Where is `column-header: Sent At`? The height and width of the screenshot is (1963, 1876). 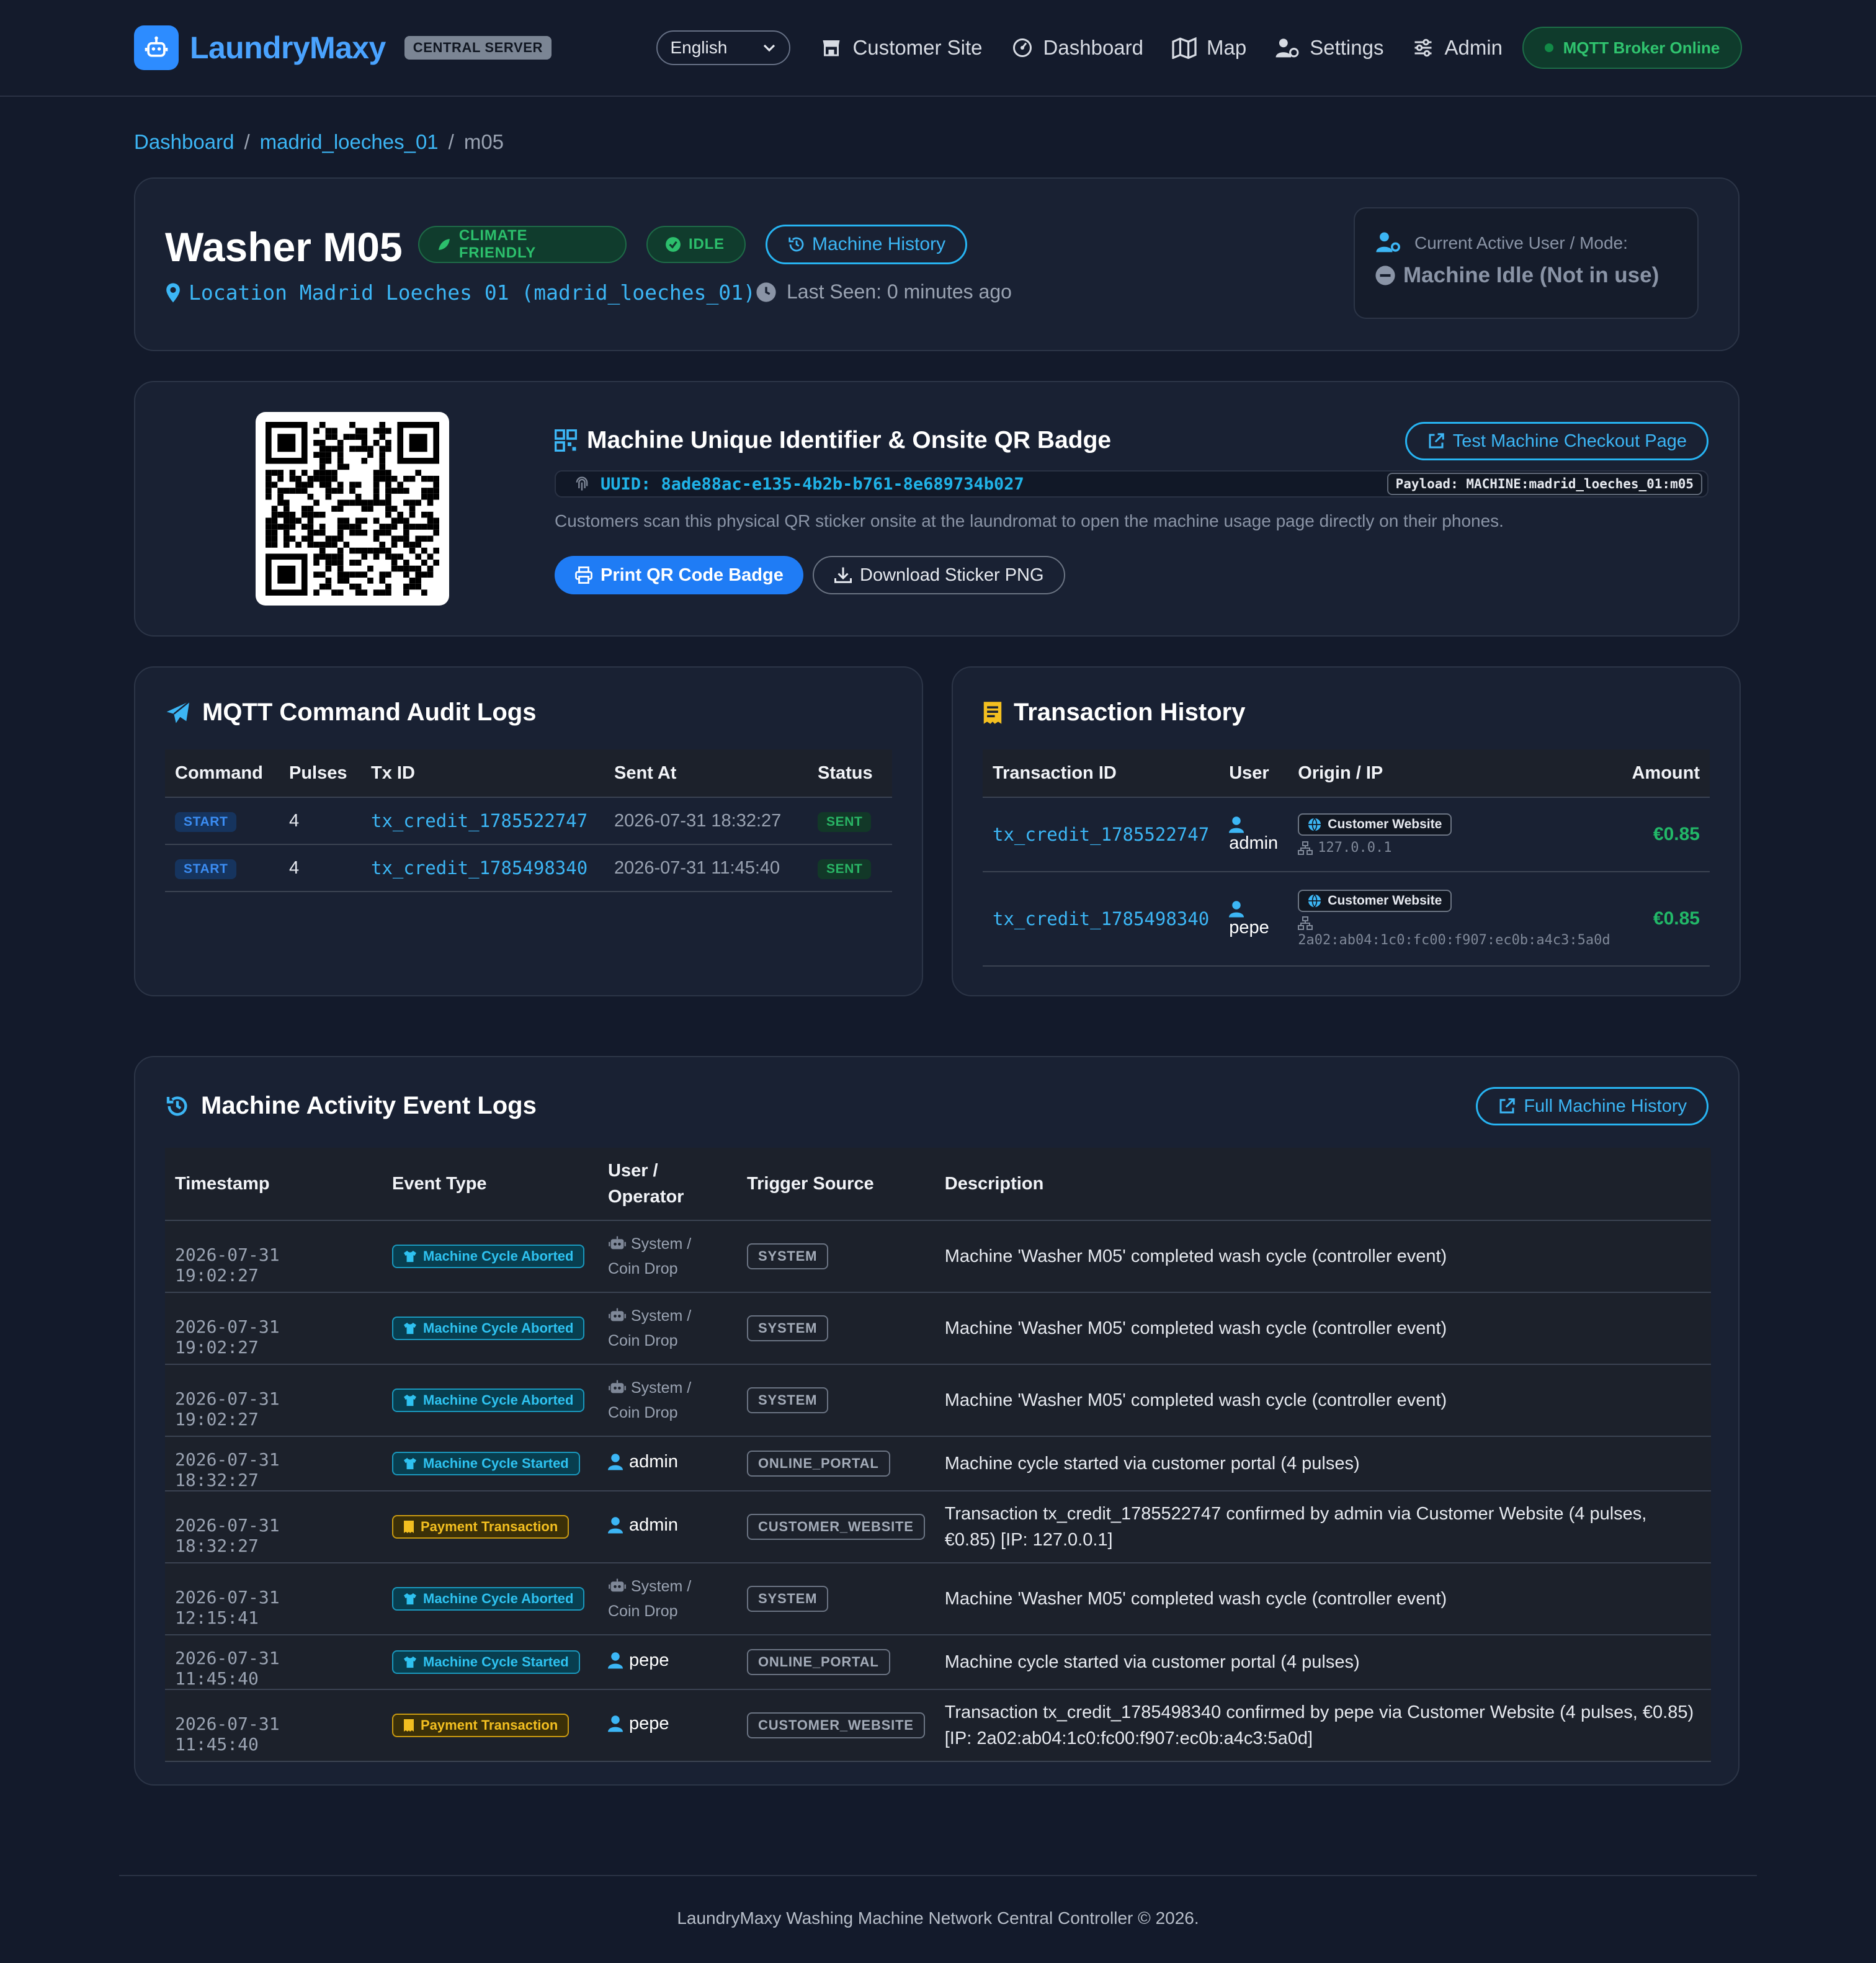 column-header: Sent At is located at coordinates (706, 773).